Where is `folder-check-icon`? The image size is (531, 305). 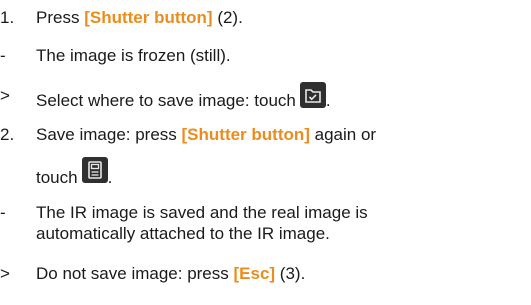
folder-check-icon is located at coordinates (312, 95).